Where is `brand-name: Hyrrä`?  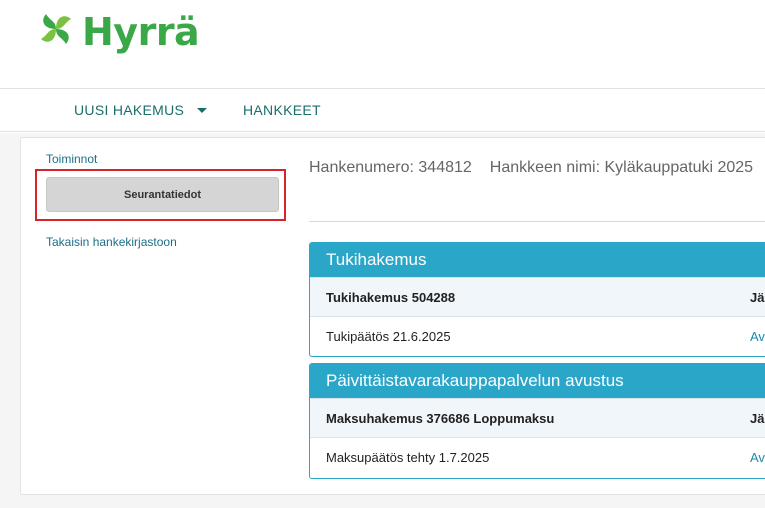
brand-name: Hyrrä is located at coordinates (141, 31).